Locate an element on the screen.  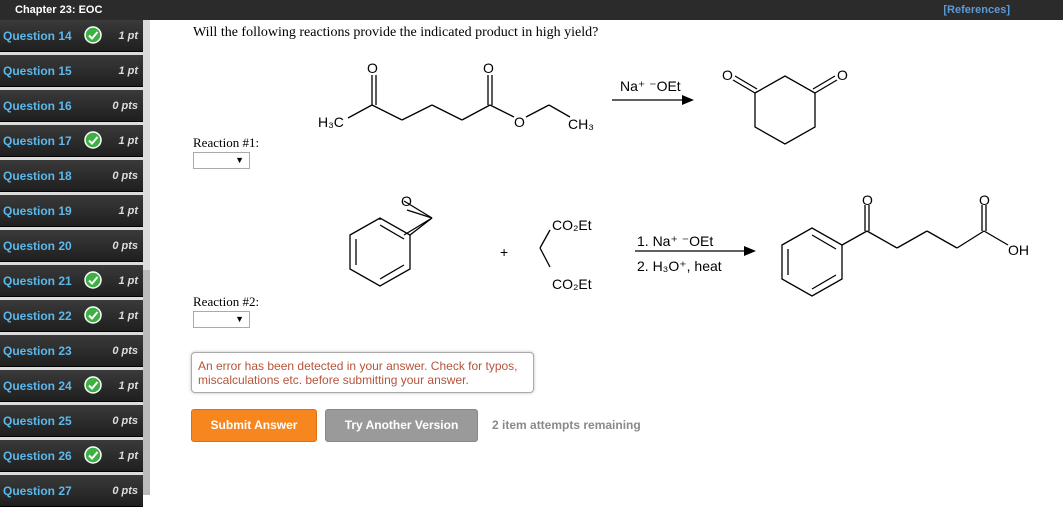
sidebar-item-question: Question 20 0 pts is located at coordinates (71, 246).